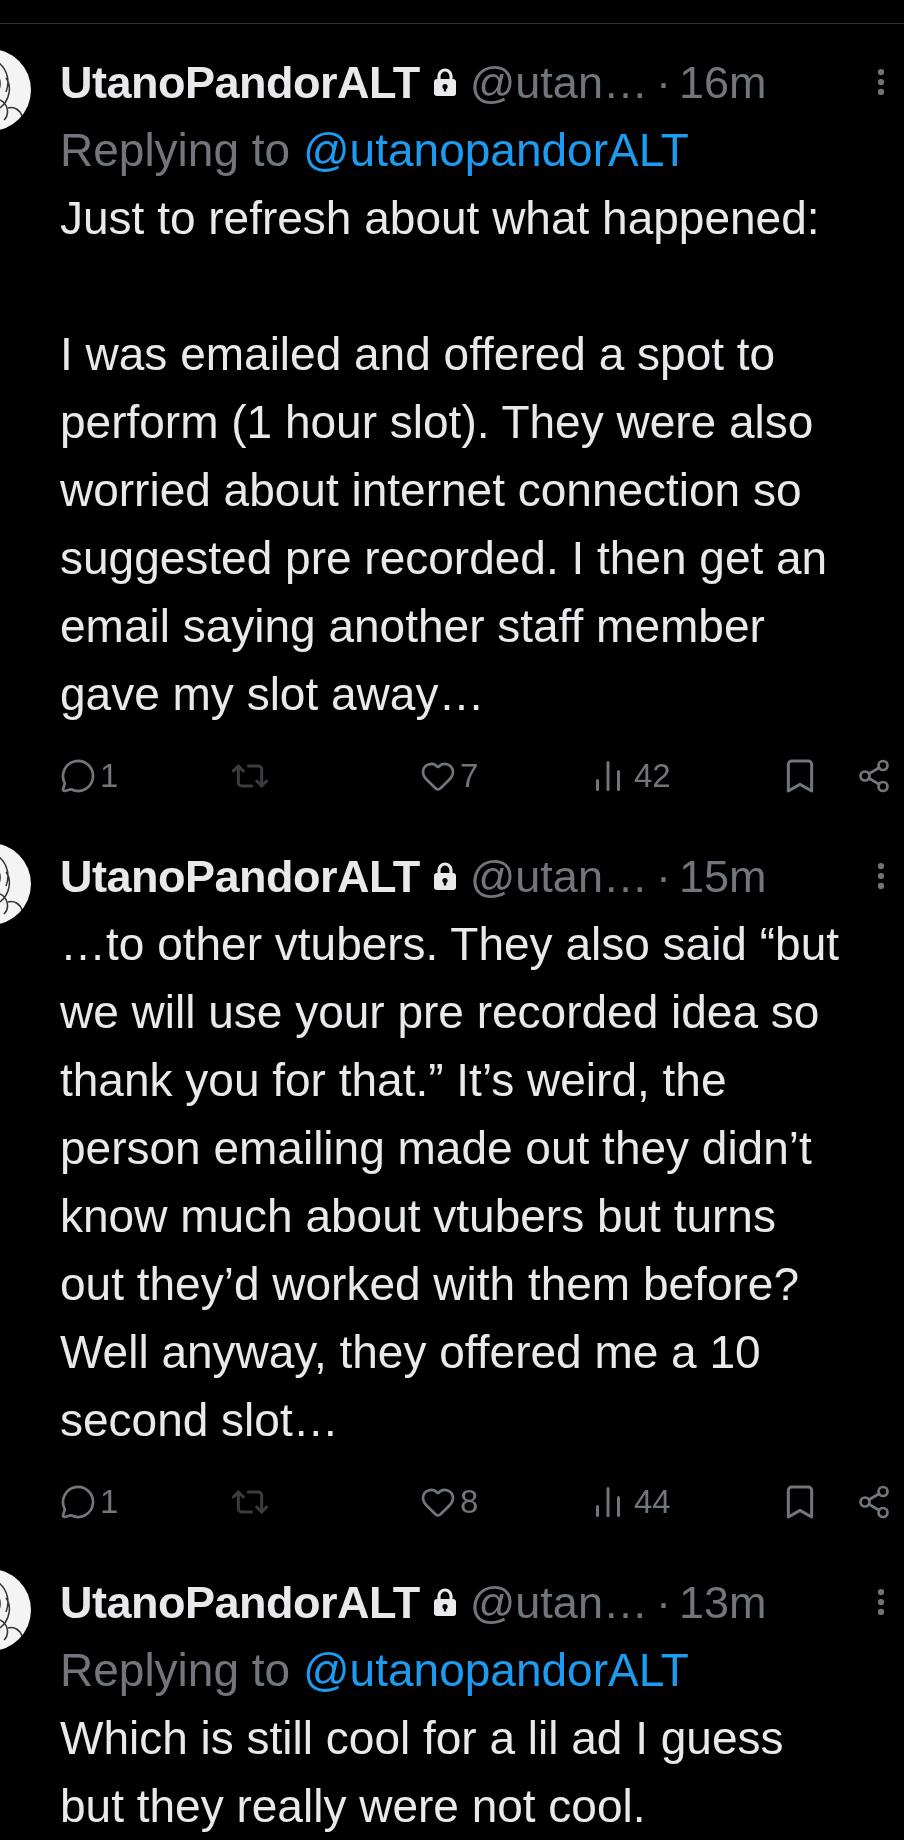 The height and width of the screenshot is (1840, 904). What do you see at coordinates (505, 776) in the screenshot?
I see `like-button: 7` at bounding box center [505, 776].